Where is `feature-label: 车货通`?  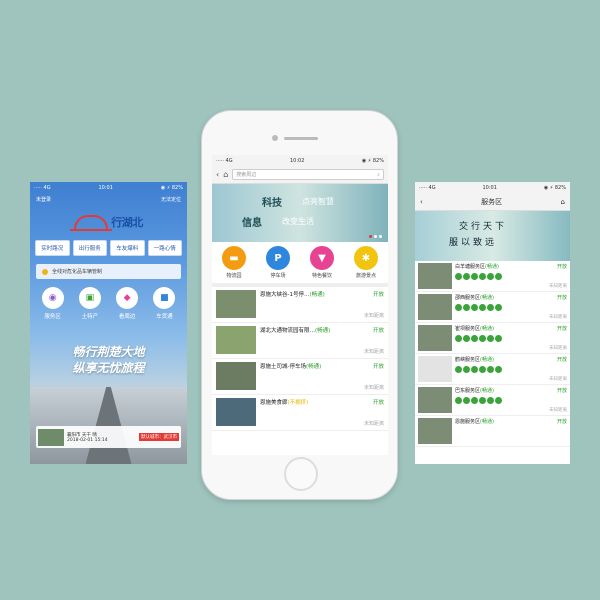
feature-label: 车货通 is located at coordinates (164, 317).